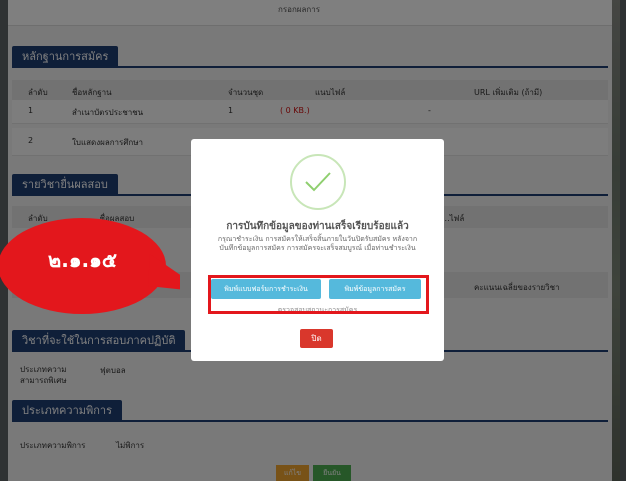 This screenshot has width=626, height=481. What do you see at coordinates (82, 260) in the screenshot?
I see `callout-label: ๒.๑.๑๕` at bounding box center [82, 260].